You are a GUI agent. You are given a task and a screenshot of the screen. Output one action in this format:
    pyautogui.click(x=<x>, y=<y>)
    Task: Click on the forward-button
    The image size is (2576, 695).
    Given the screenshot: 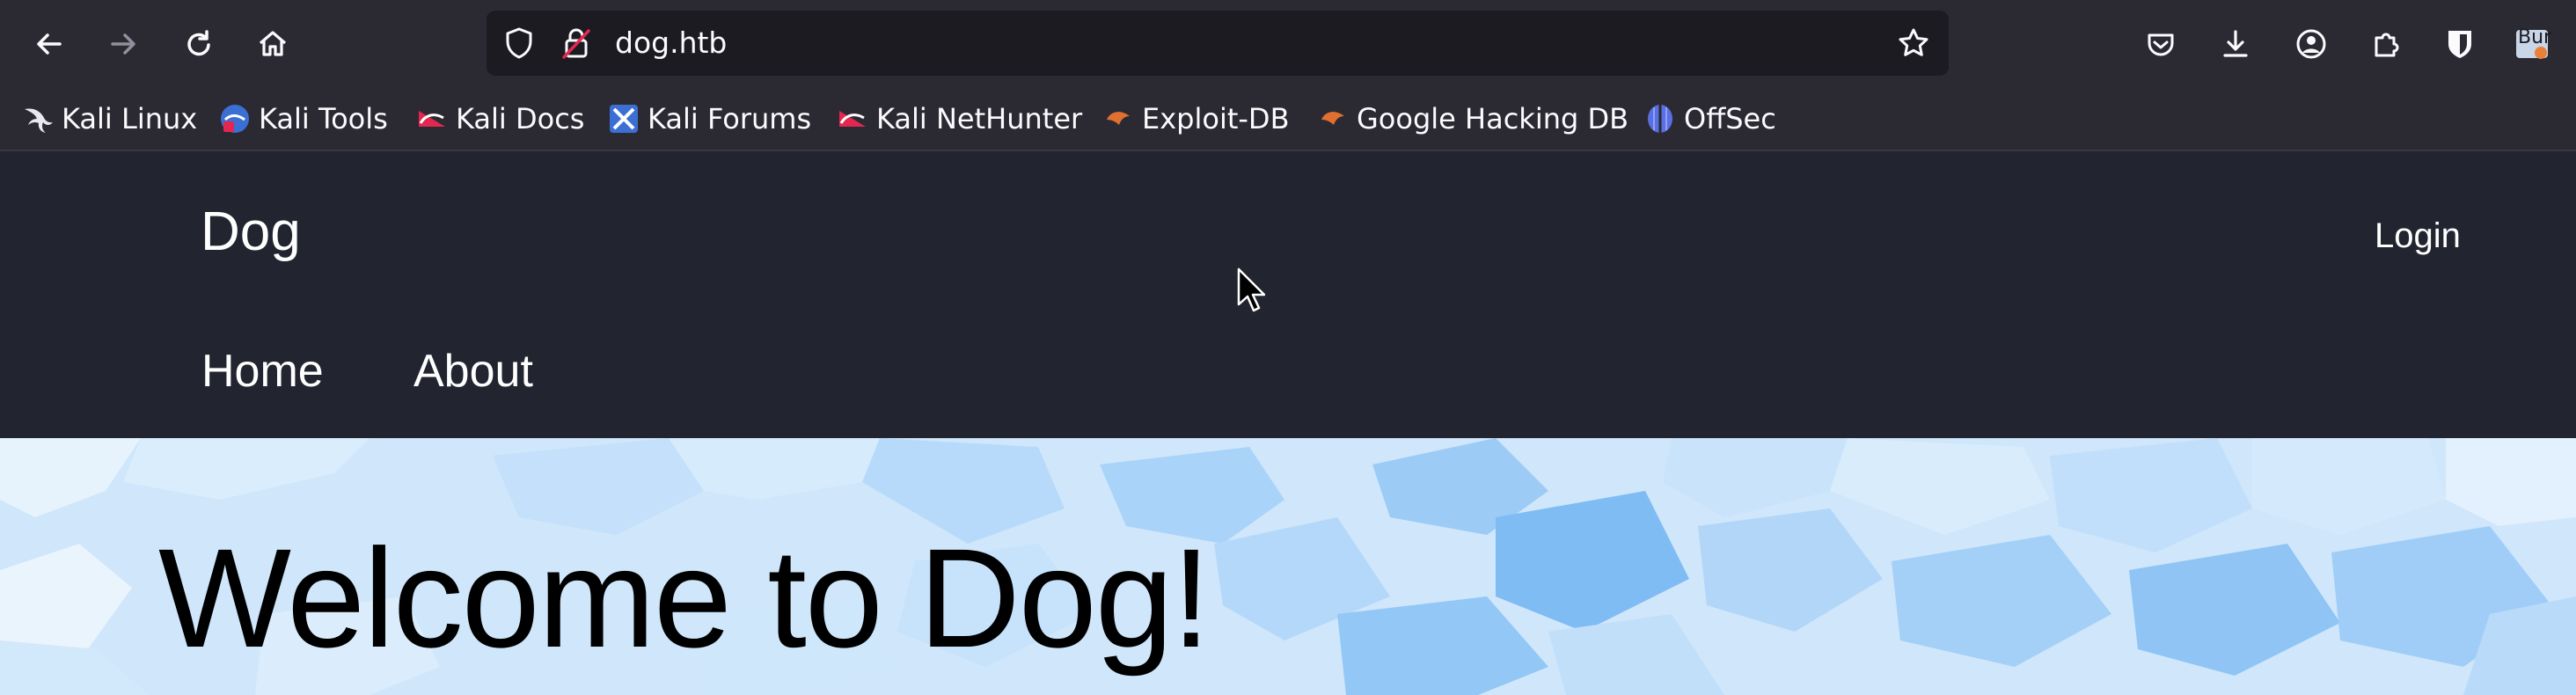 What is the action you would take?
    pyautogui.click(x=123, y=44)
    